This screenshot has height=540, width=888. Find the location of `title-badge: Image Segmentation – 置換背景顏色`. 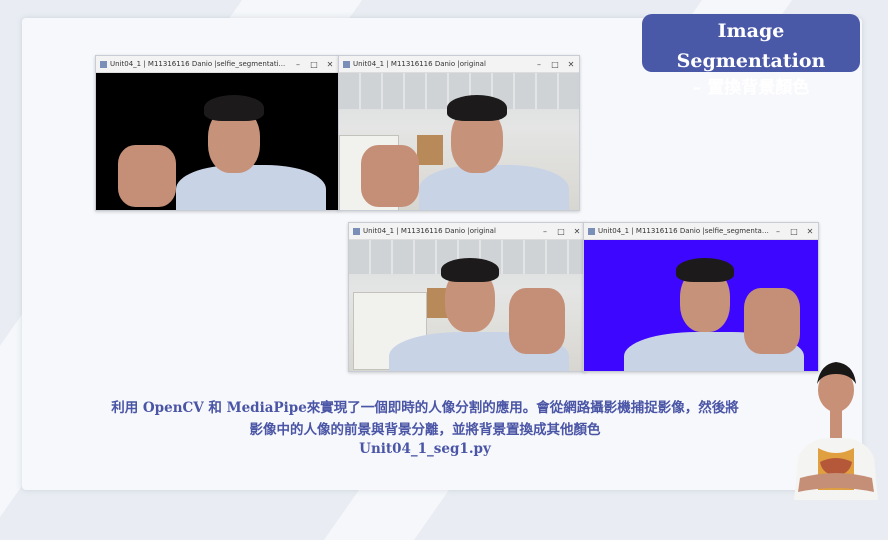

title-badge: Image Segmentation – 置換背景顏色 is located at coordinates (751, 56).